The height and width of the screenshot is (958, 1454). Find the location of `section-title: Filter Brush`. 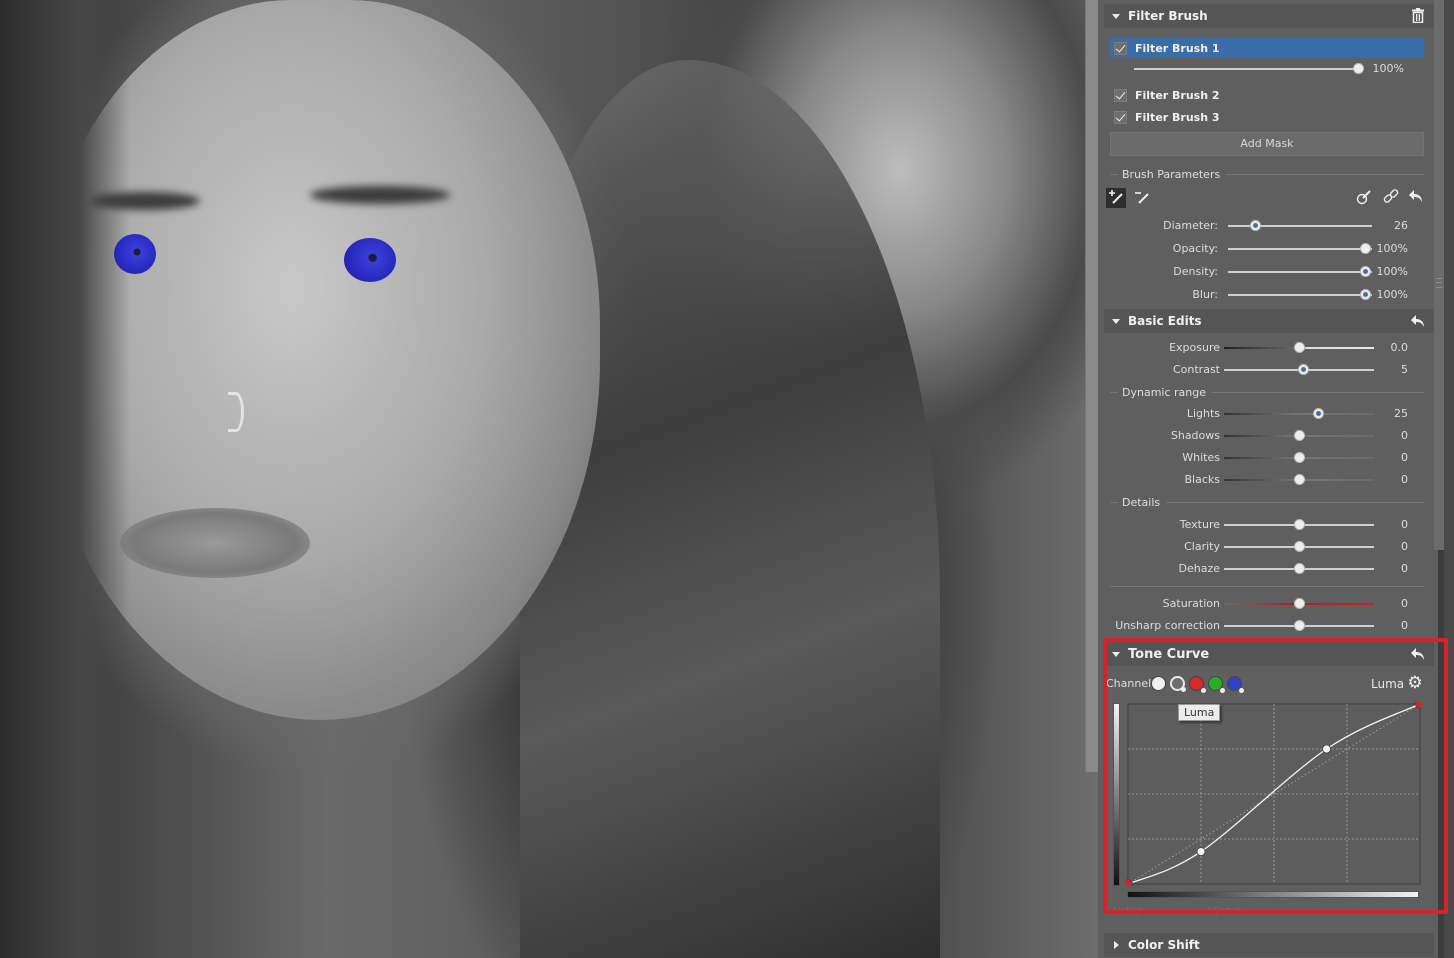

section-title: Filter Brush is located at coordinates (1168, 16).